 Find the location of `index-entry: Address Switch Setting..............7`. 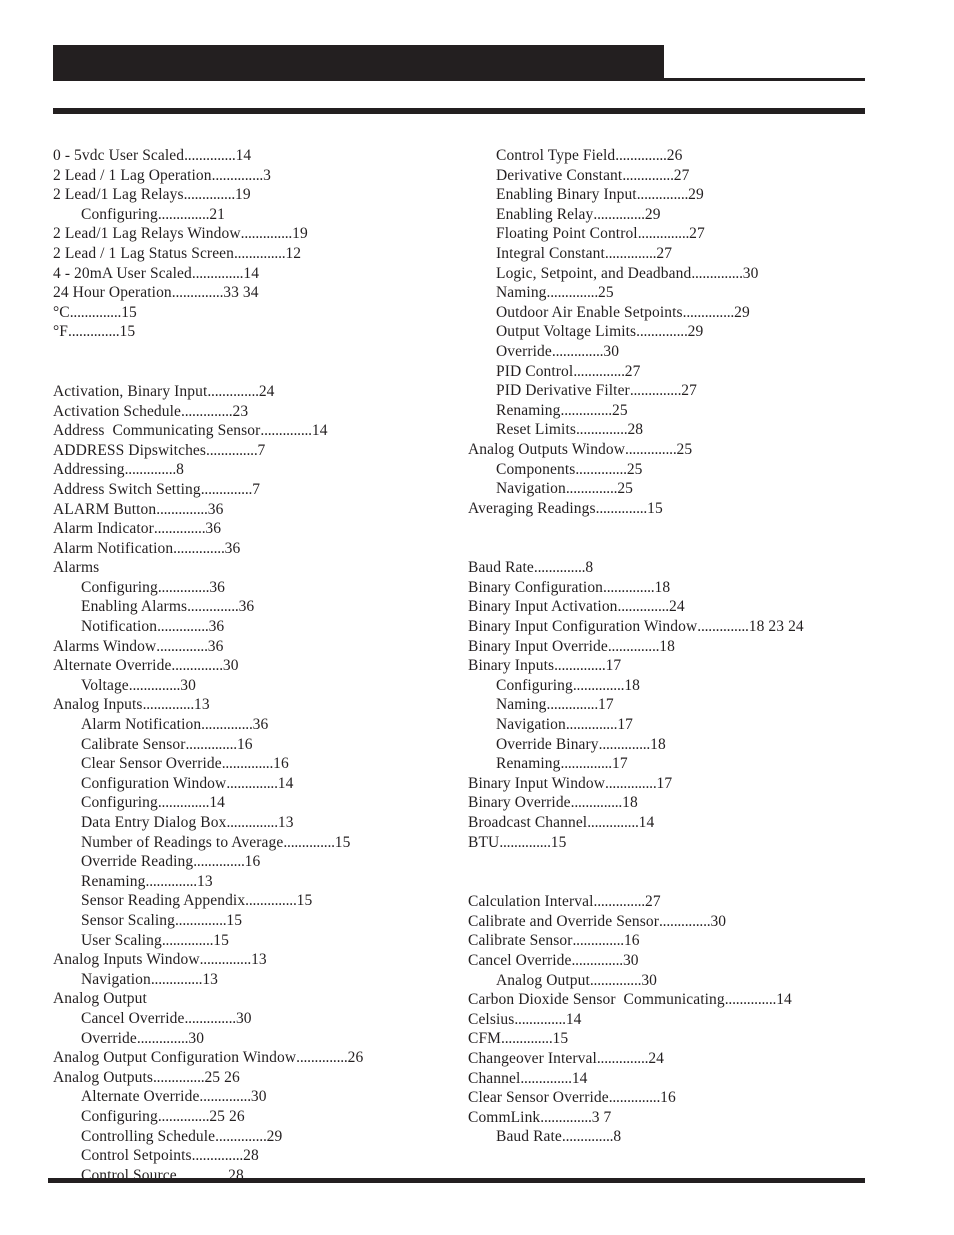

index-entry: Address Switch Setting..............7 is located at coordinates (253, 490).